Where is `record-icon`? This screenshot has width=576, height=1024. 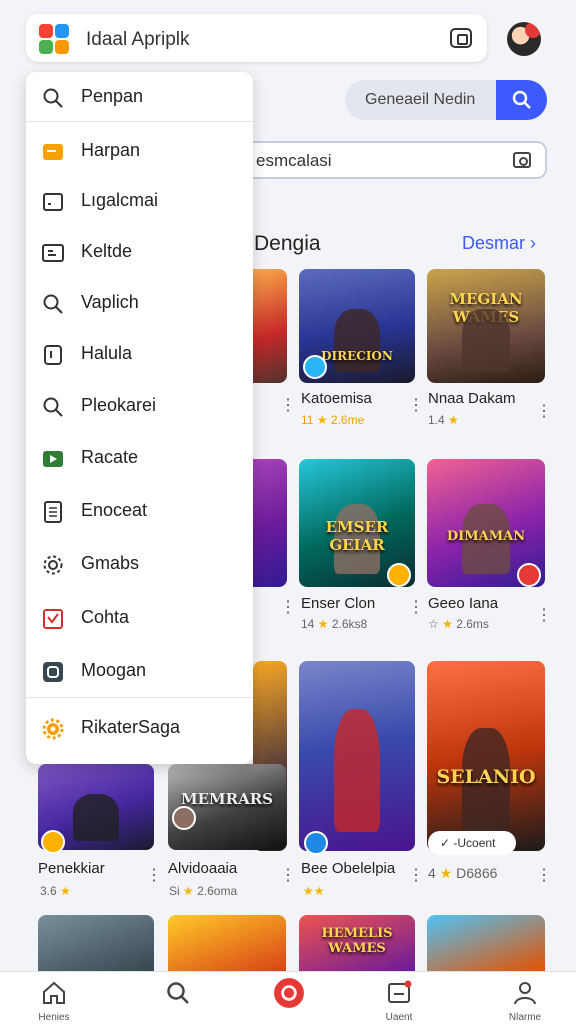
record-icon is located at coordinates (289, 993).